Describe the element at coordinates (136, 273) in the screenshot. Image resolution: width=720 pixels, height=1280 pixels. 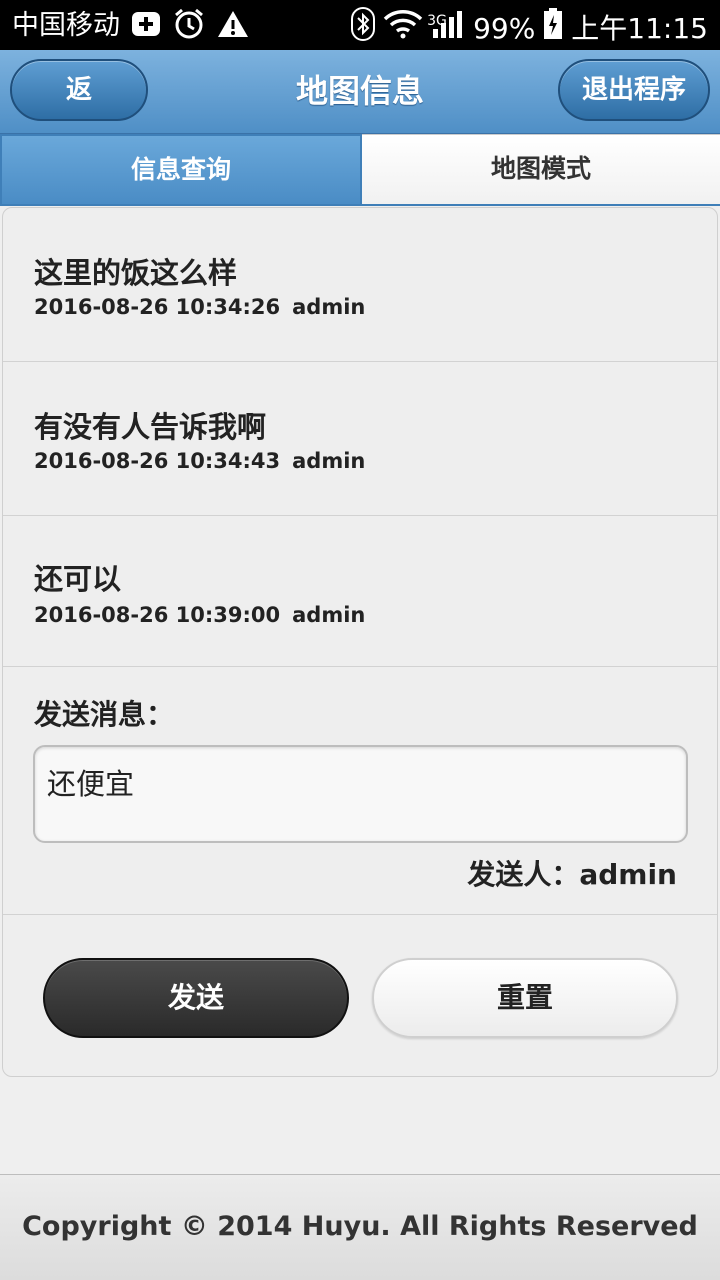
I see `message-text: 这里的饭这么样` at that location.